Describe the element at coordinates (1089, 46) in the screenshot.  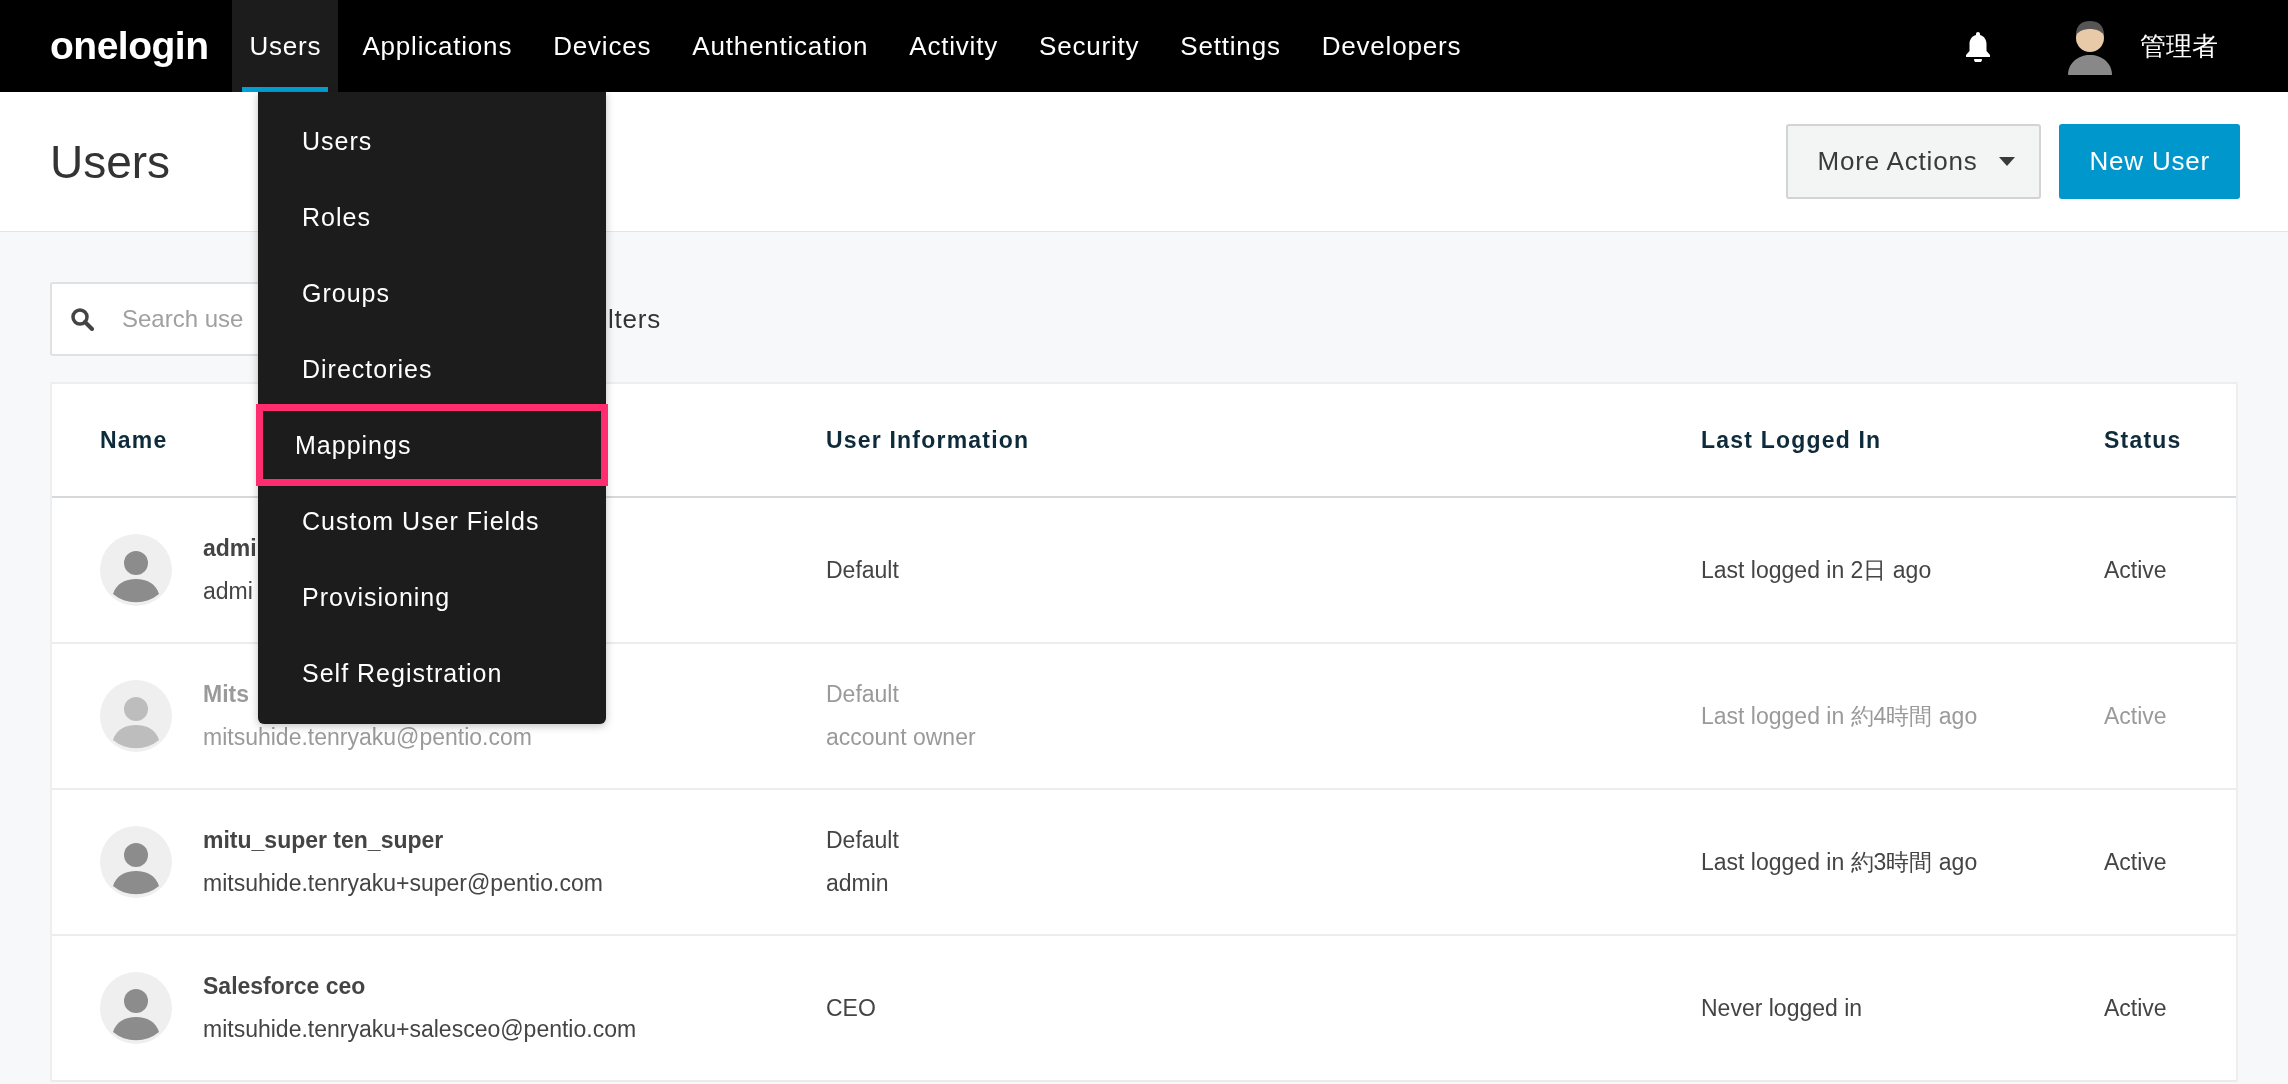
I see `nav-tab: Security` at that location.